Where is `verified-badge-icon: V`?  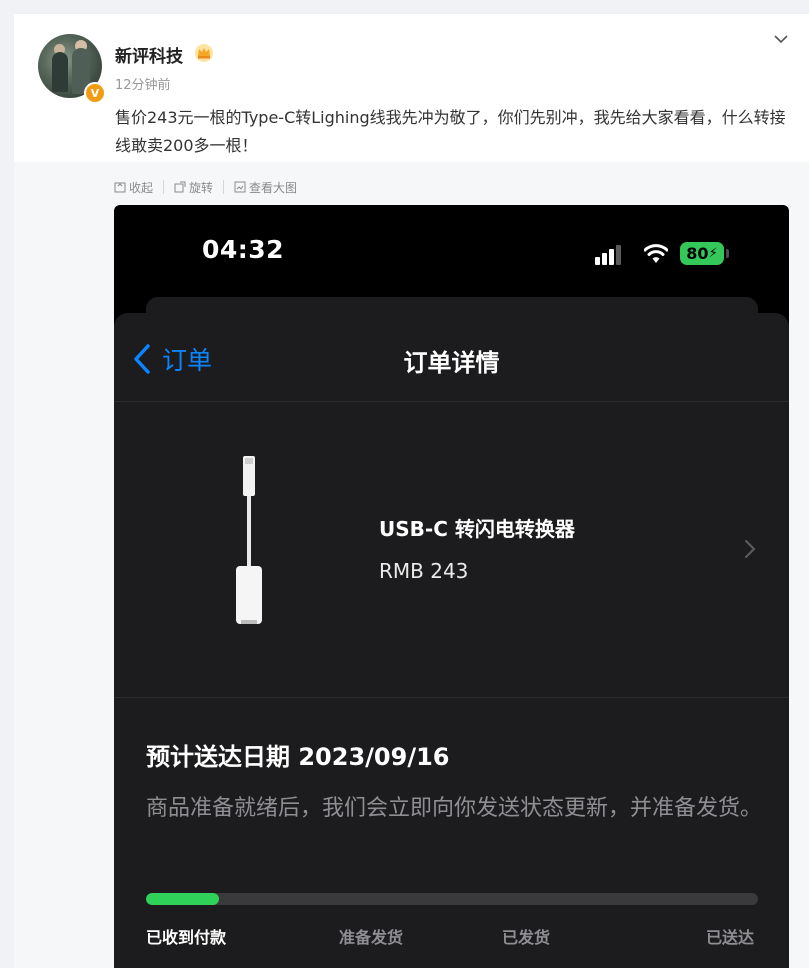 verified-badge-icon: V is located at coordinates (95, 93).